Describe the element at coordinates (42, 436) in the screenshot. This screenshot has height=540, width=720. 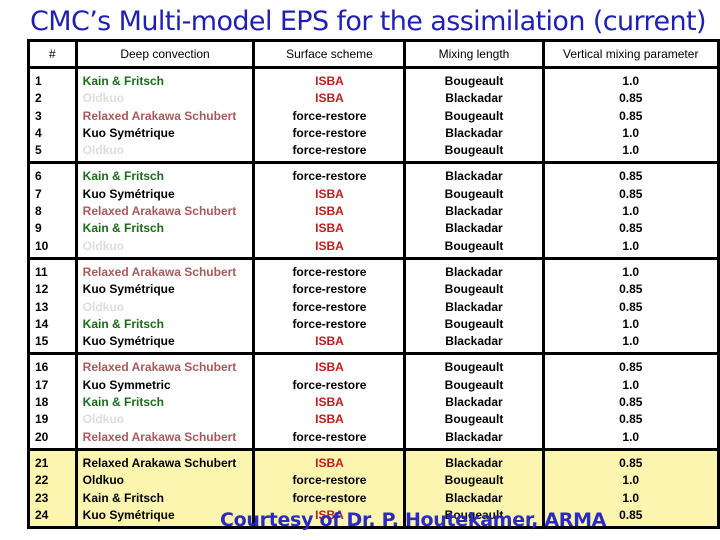
I see `member-number: 20` at that location.